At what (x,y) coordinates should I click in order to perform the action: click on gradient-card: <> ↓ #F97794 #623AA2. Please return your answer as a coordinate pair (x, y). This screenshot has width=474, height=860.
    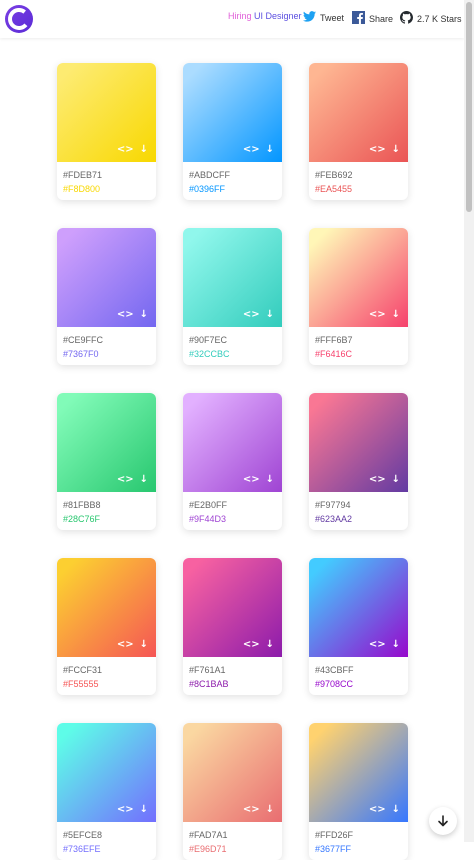
    Looking at the image, I should click on (358, 461).